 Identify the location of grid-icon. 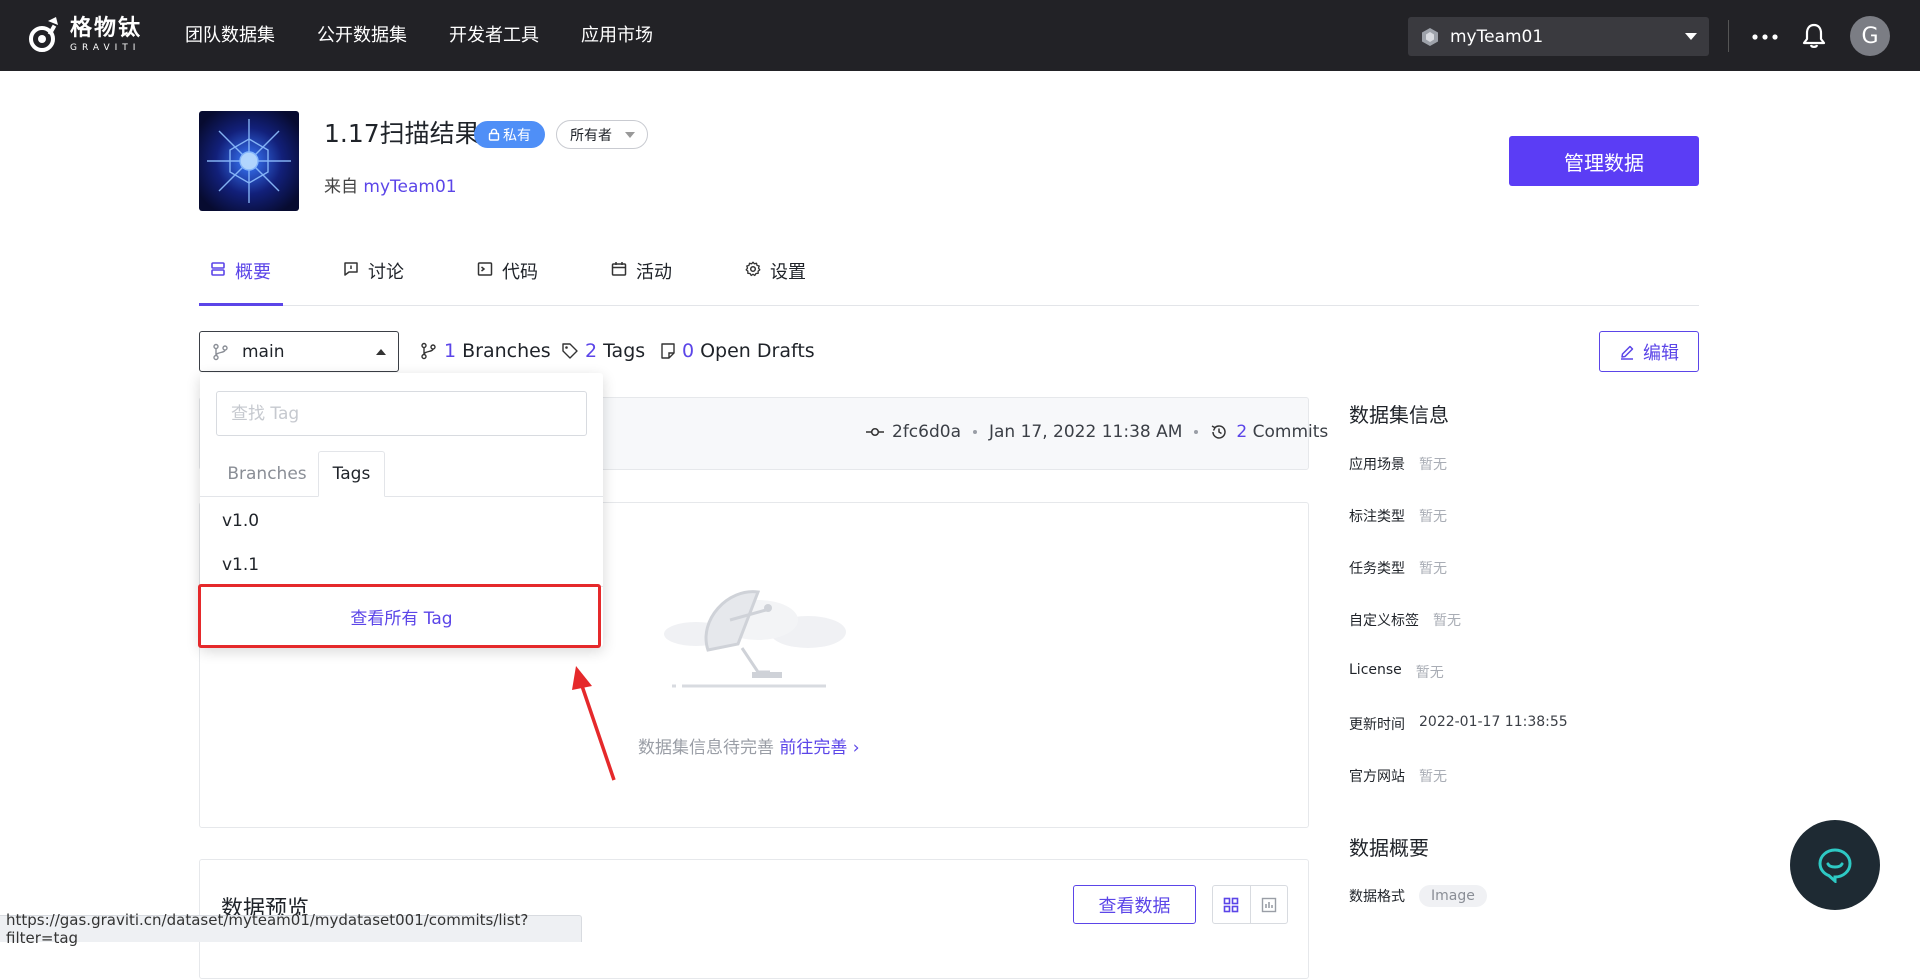
(1231, 904).